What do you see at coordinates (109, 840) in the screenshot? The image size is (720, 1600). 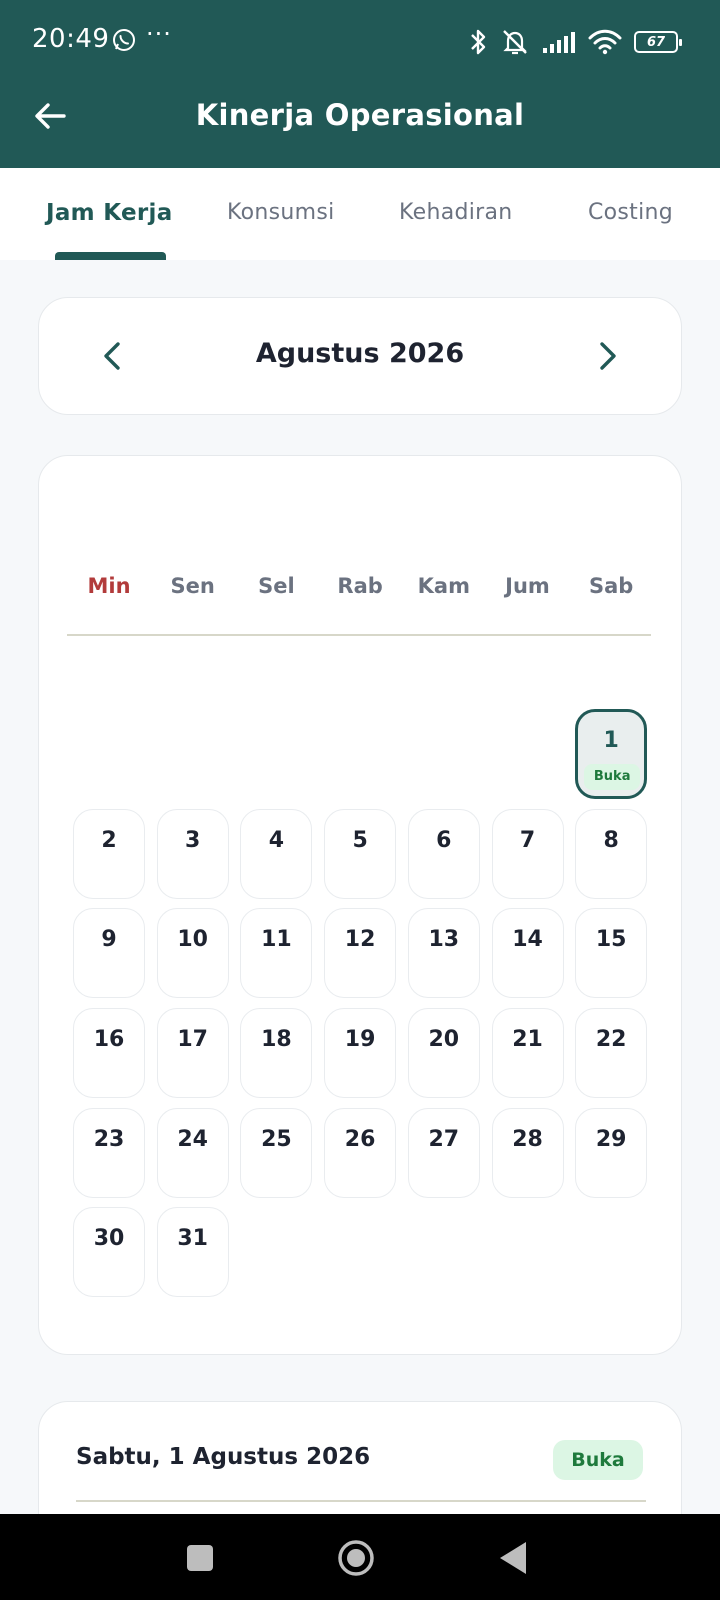 I see `day-number: 2` at bounding box center [109, 840].